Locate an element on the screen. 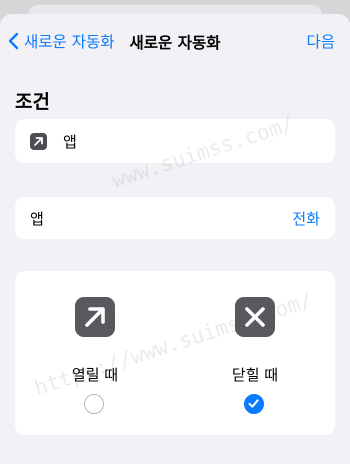 This screenshot has width=350, height=464. radio-when-closed is located at coordinates (254, 404).